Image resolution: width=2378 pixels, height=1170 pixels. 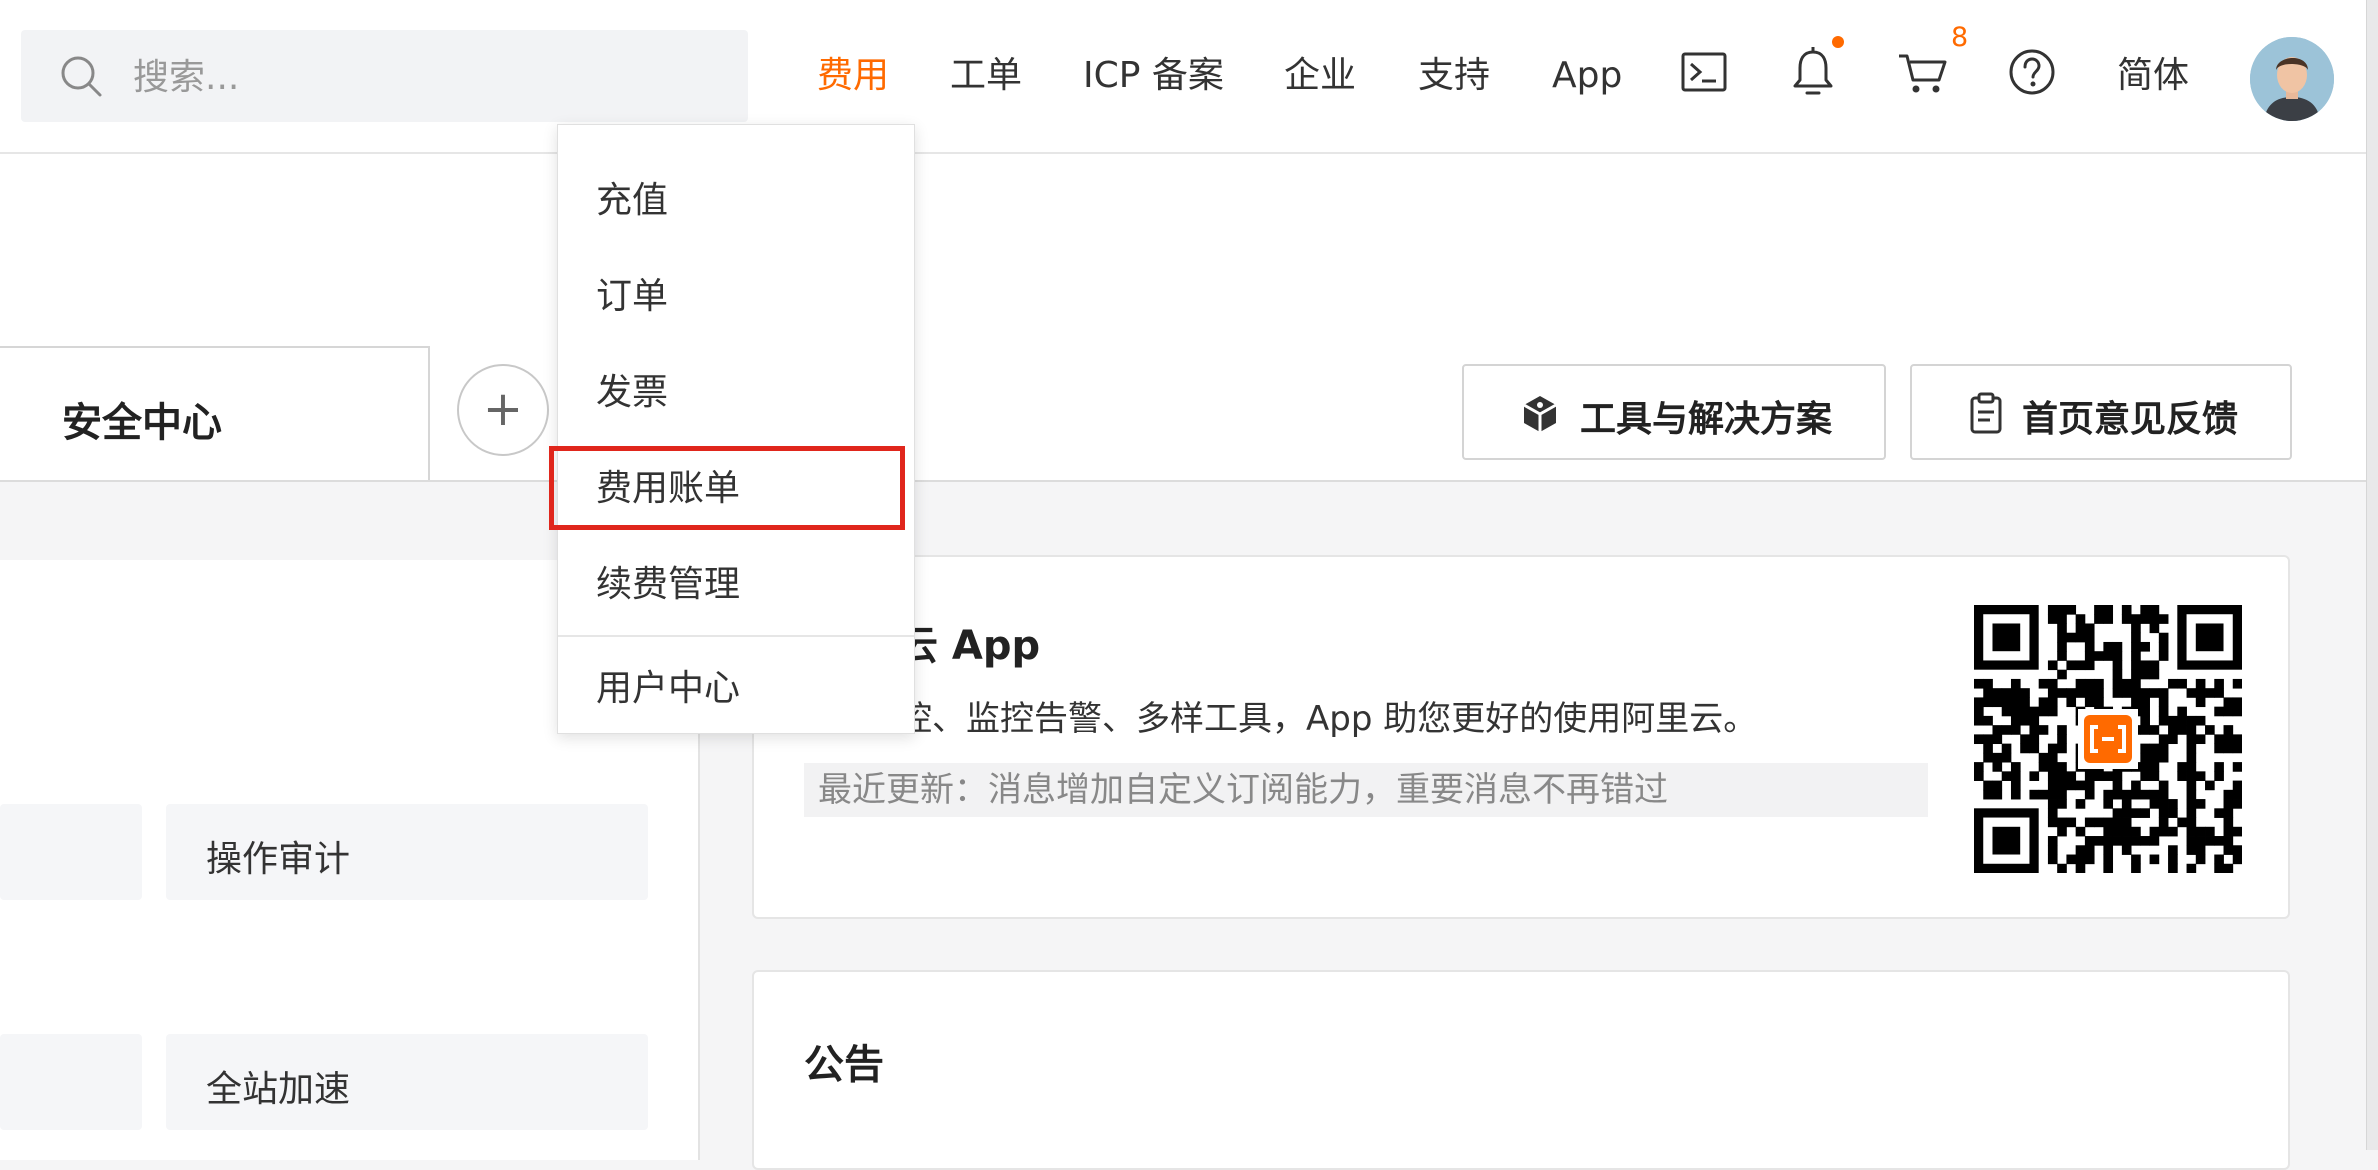 What do you see at coordinates (853, 76) in the screenshot?
I see `nav-fees: 费用` at bounding box center [853, 76].